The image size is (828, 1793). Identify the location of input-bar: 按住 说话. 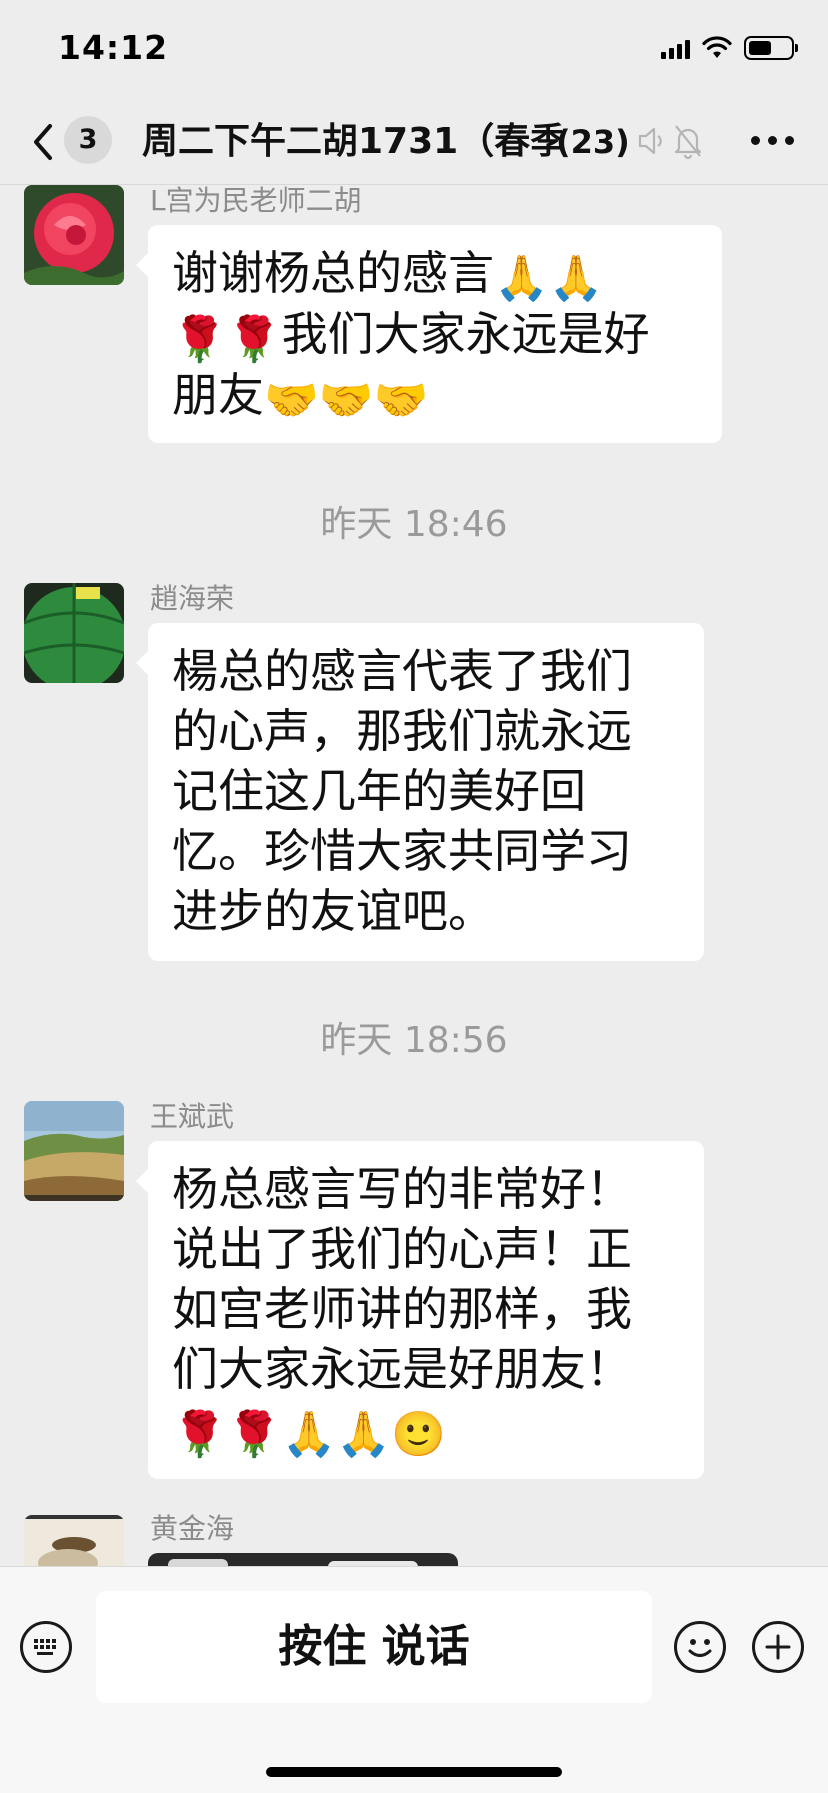
(414, 1679).